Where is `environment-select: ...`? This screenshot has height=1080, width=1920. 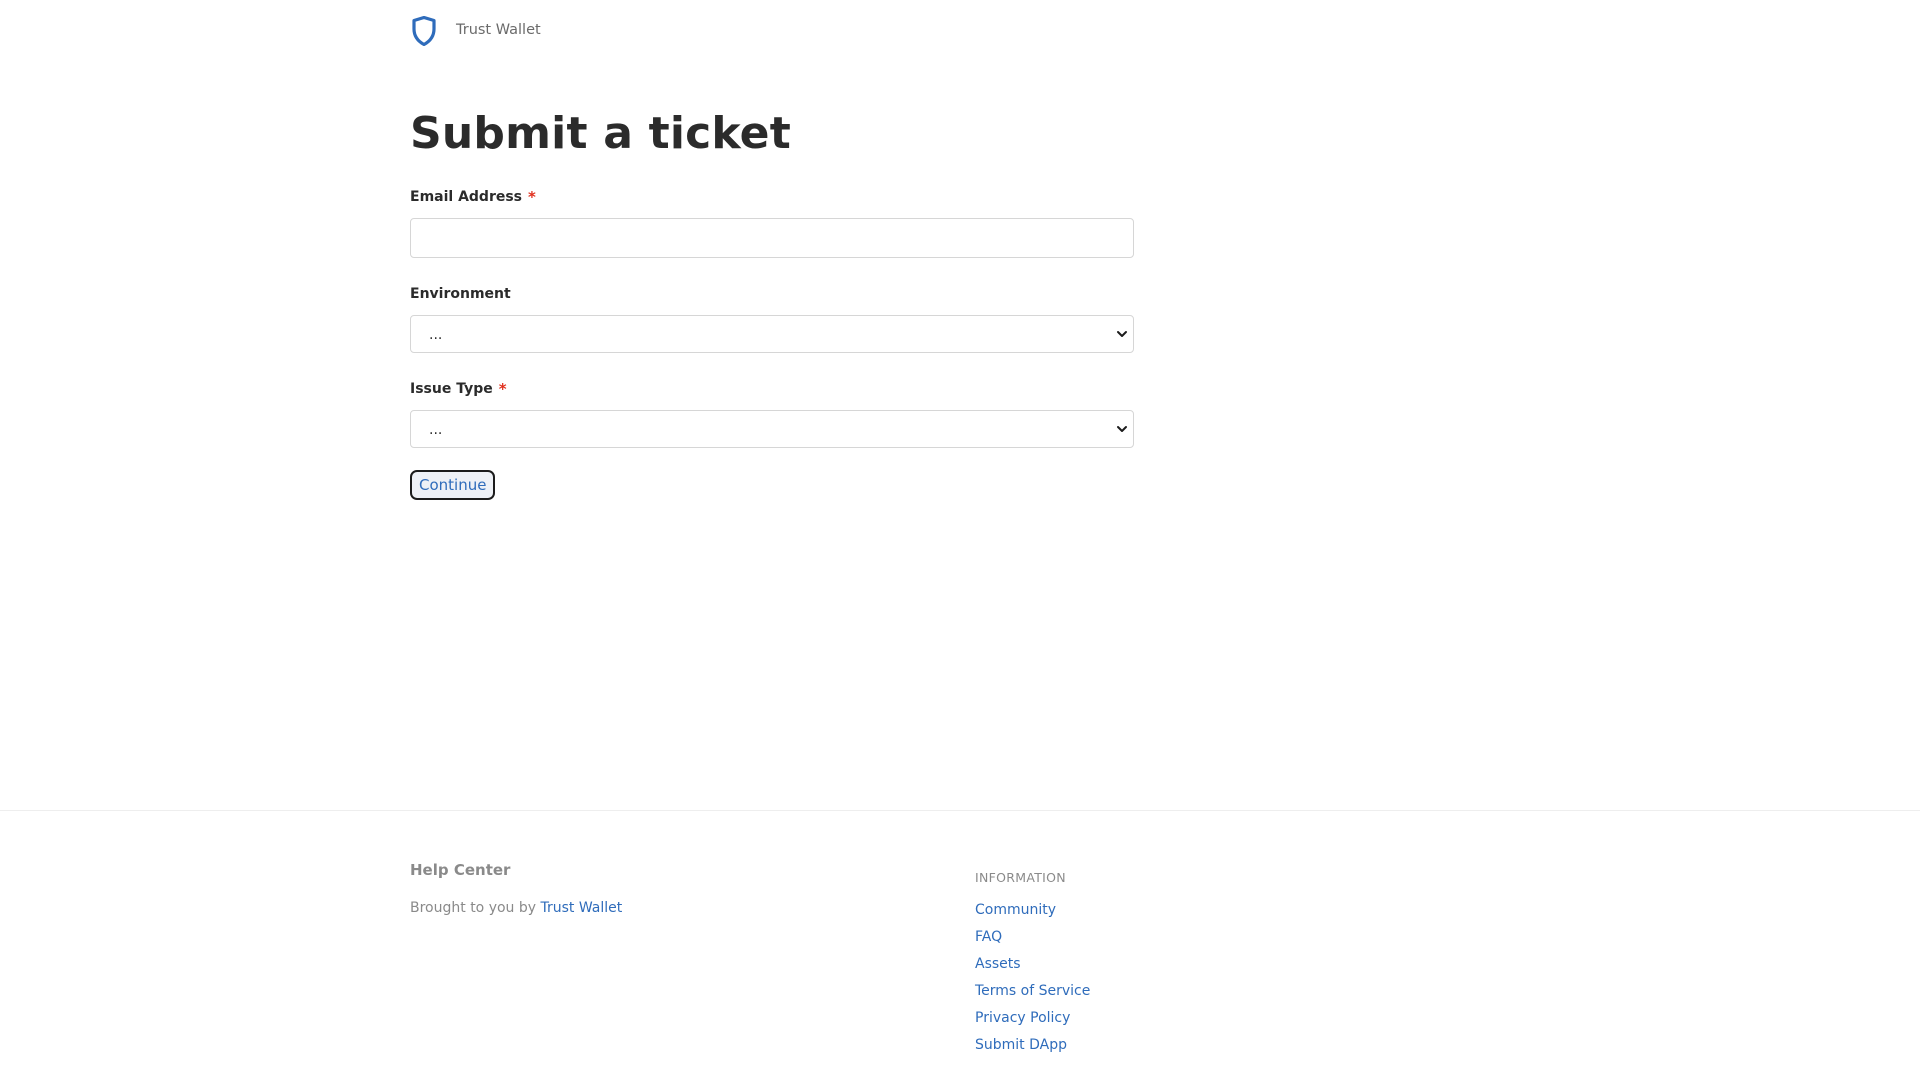 environment-select: ... is located at coordinates (772, 334).